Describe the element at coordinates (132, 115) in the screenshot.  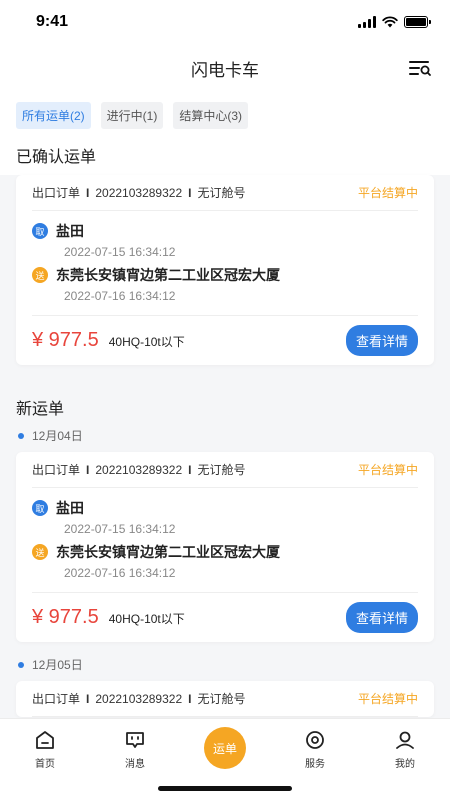
I see `tab-in-progress: 进行中(1)` at that location.